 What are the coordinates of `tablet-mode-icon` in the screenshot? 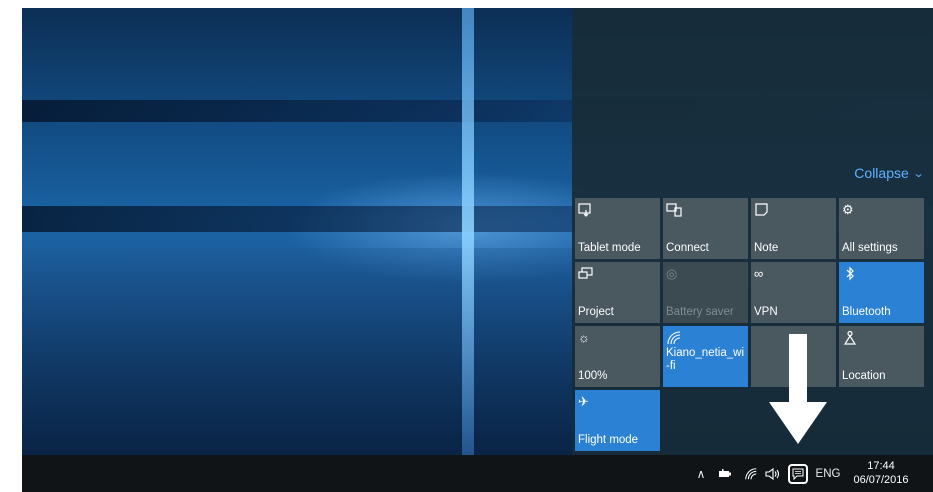 It's located at (617, 210).